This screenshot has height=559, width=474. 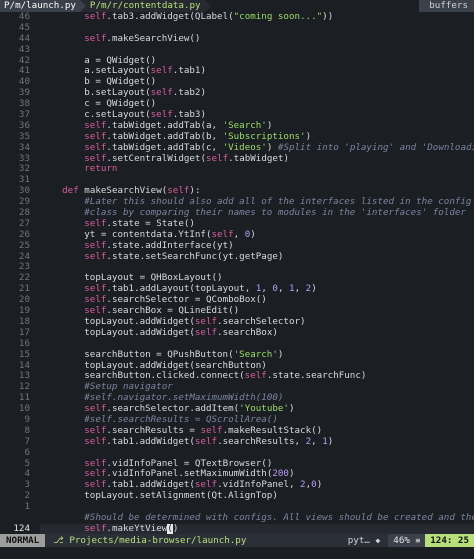 I want to click on line-number: 9, so click(x=27, y=419).